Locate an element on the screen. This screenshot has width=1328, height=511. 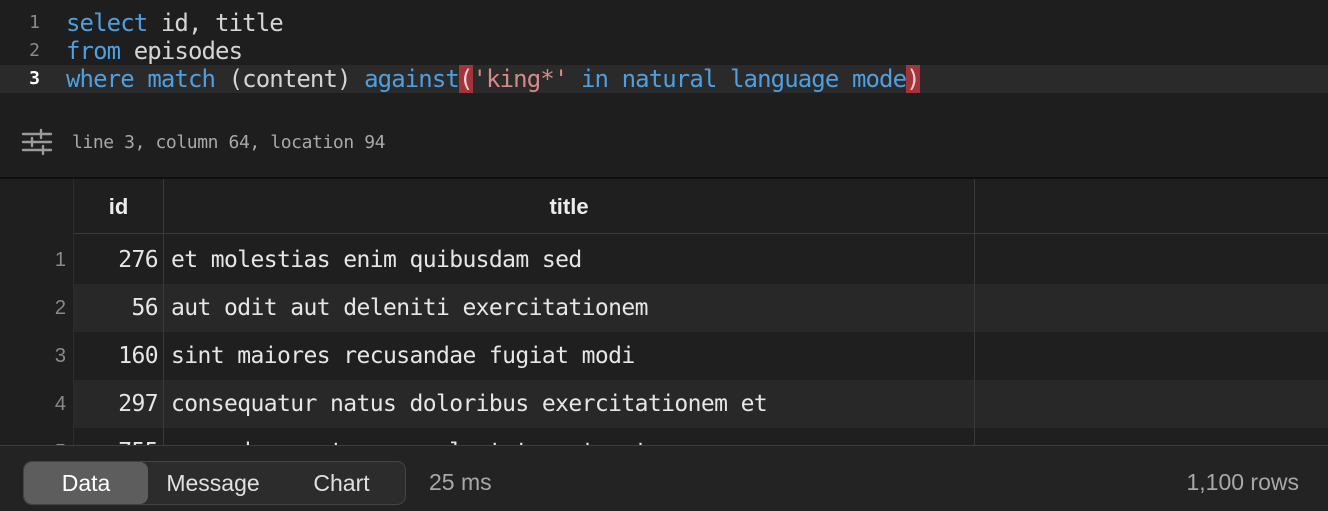
code-line-1: 1 select id, title is located at coordinates (664, 23).